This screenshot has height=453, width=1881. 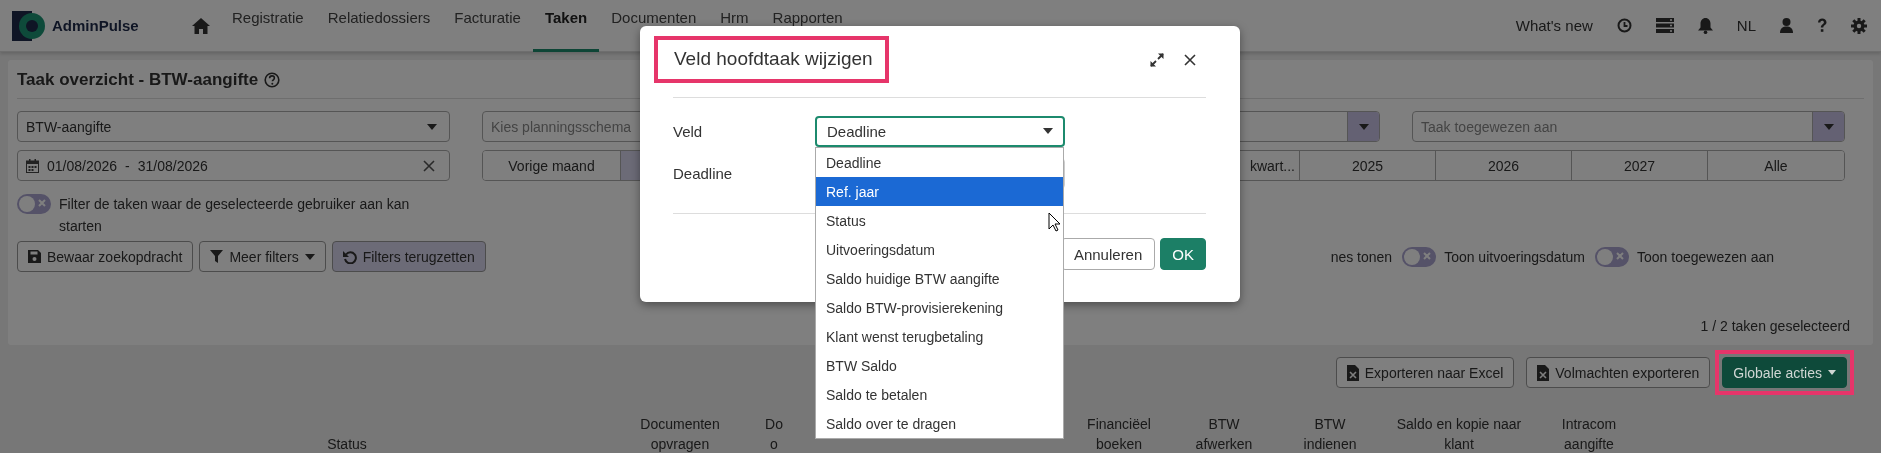 What do you see at coordinates (429, 165) in the screenshot?
I see `clear-icon` at bounding box center [429, 165].